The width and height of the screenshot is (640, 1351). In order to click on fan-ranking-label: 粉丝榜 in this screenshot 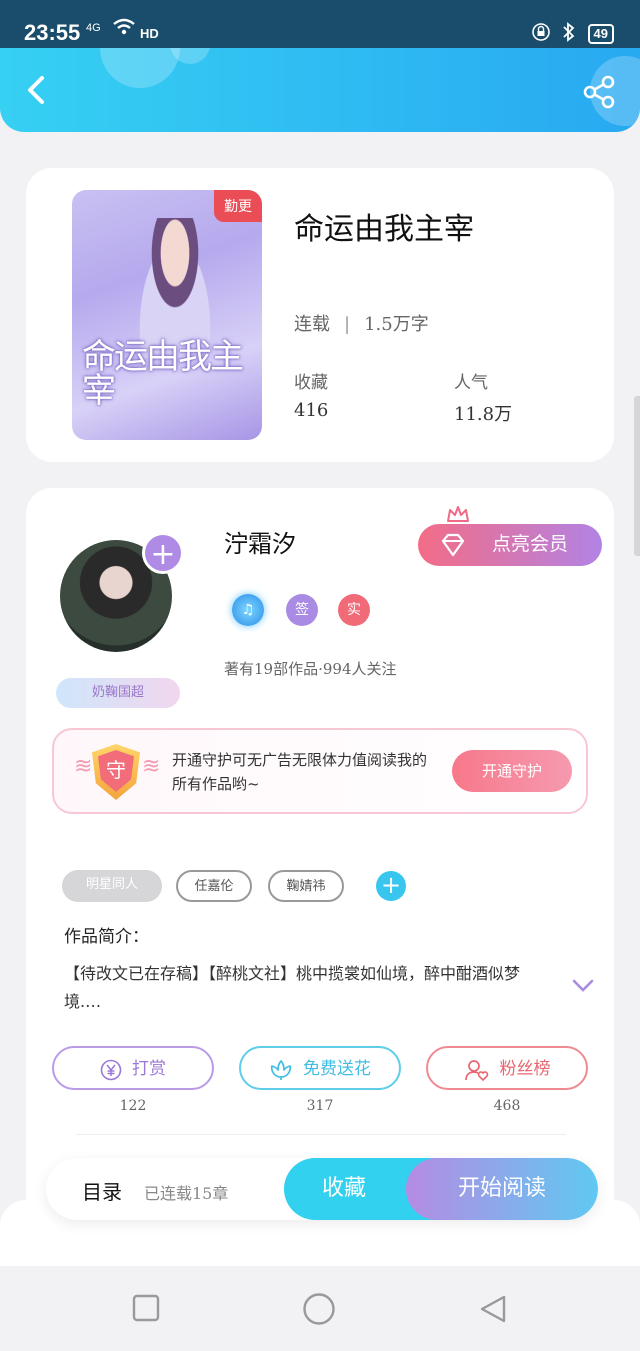, I will do `click(525, 1068)`.